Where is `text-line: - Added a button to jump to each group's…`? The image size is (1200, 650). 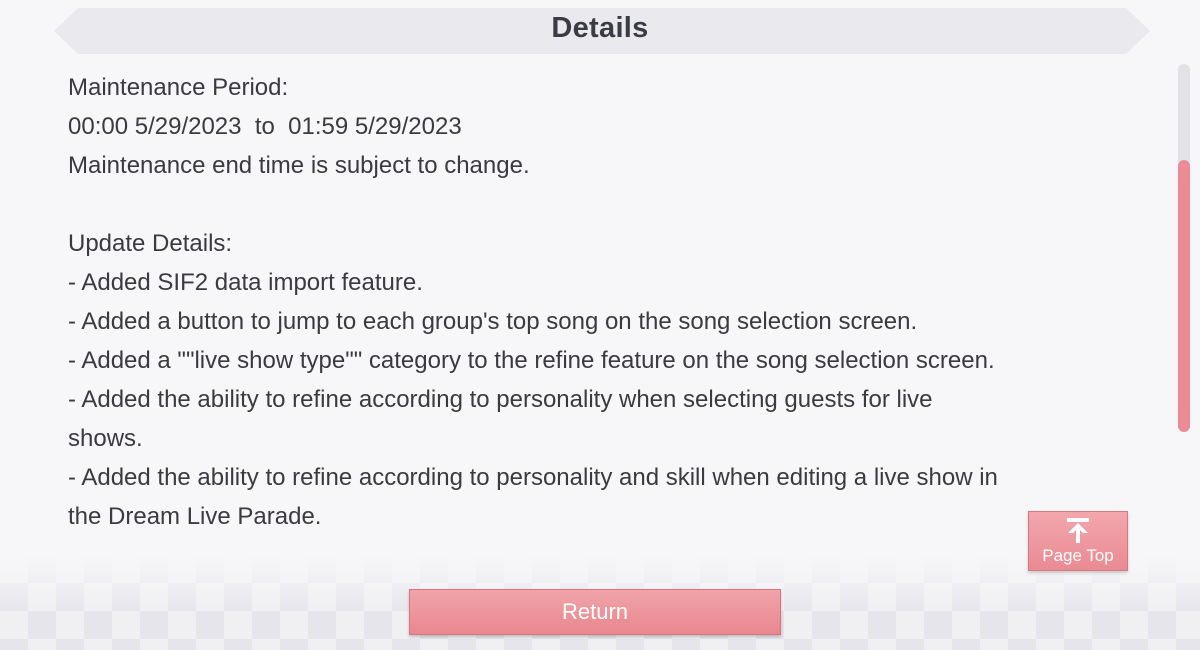 text-line: - Added a button to jump to each group's… is located at coordinates (493, 321).